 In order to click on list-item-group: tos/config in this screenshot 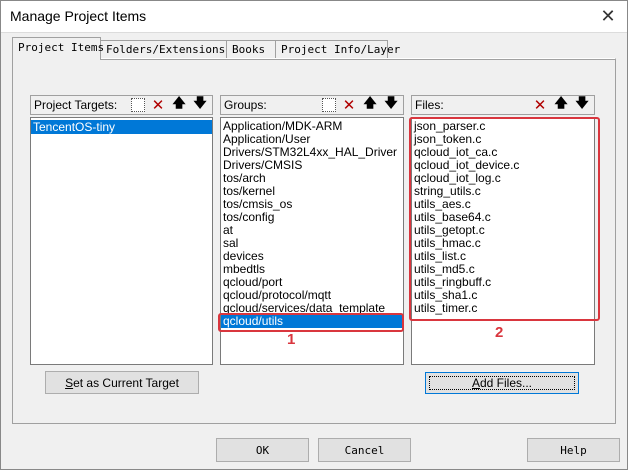, I will do `click(312, 217)`.